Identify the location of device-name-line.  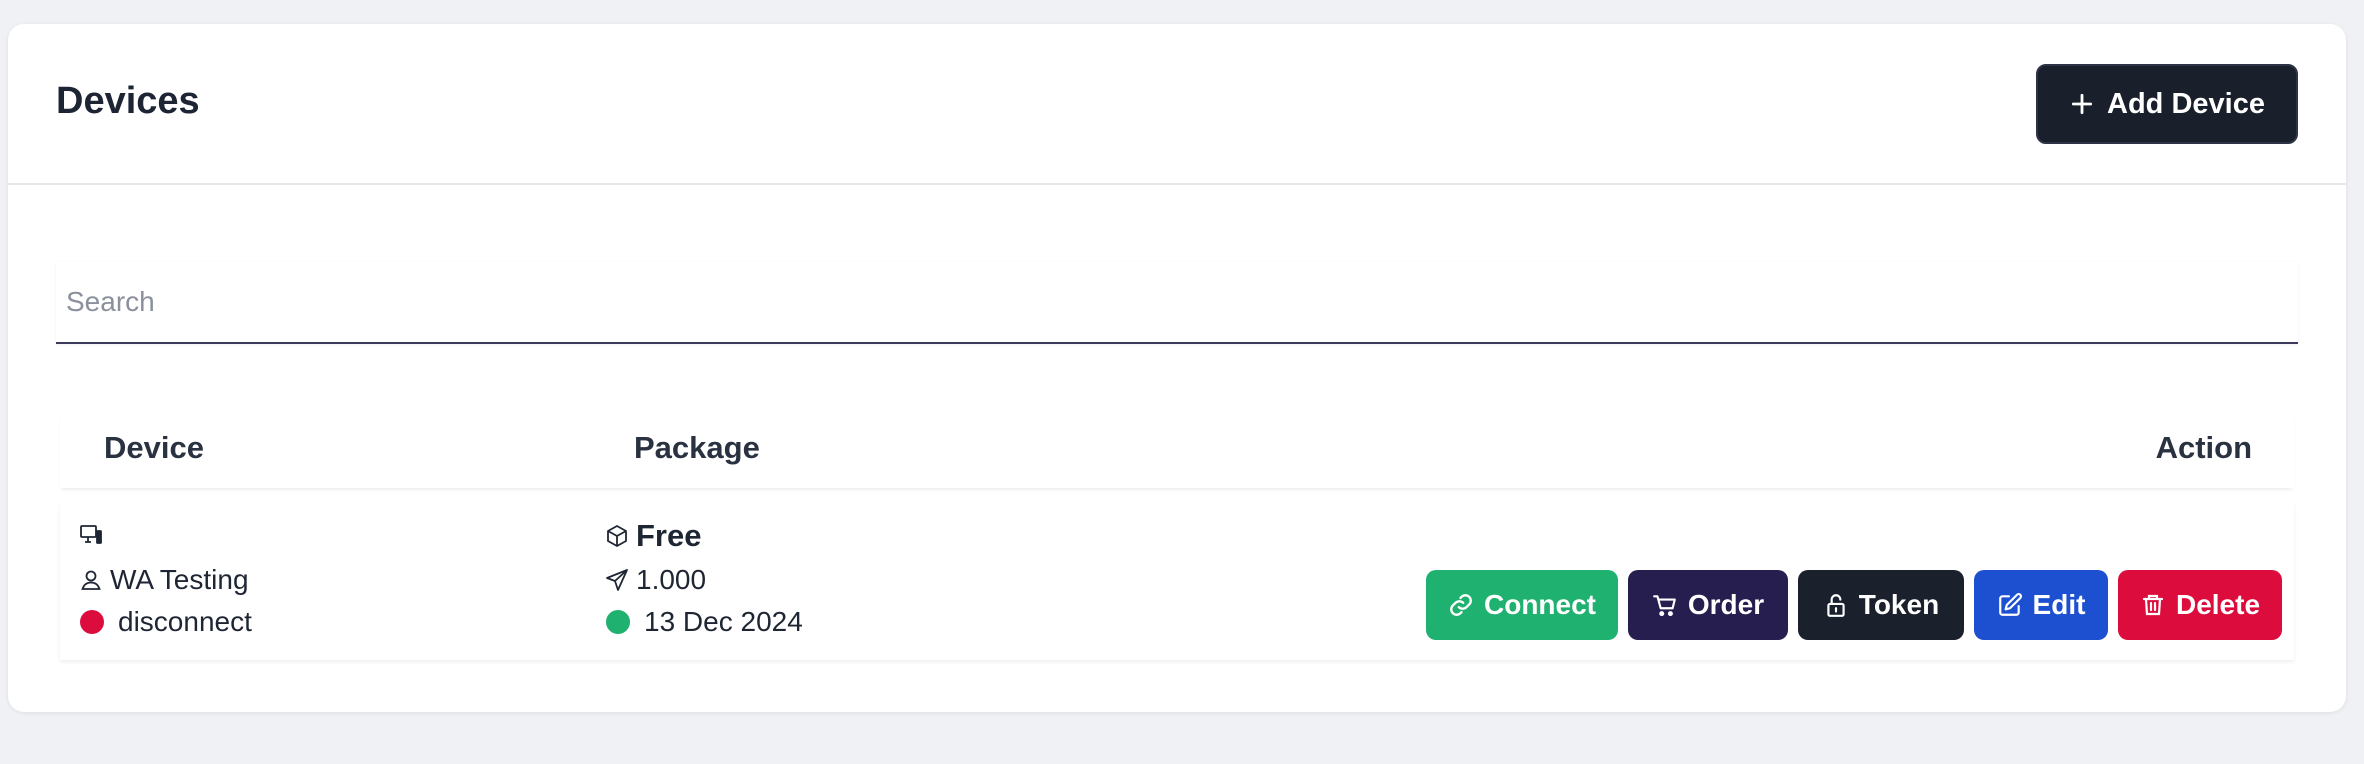
(94, 535).